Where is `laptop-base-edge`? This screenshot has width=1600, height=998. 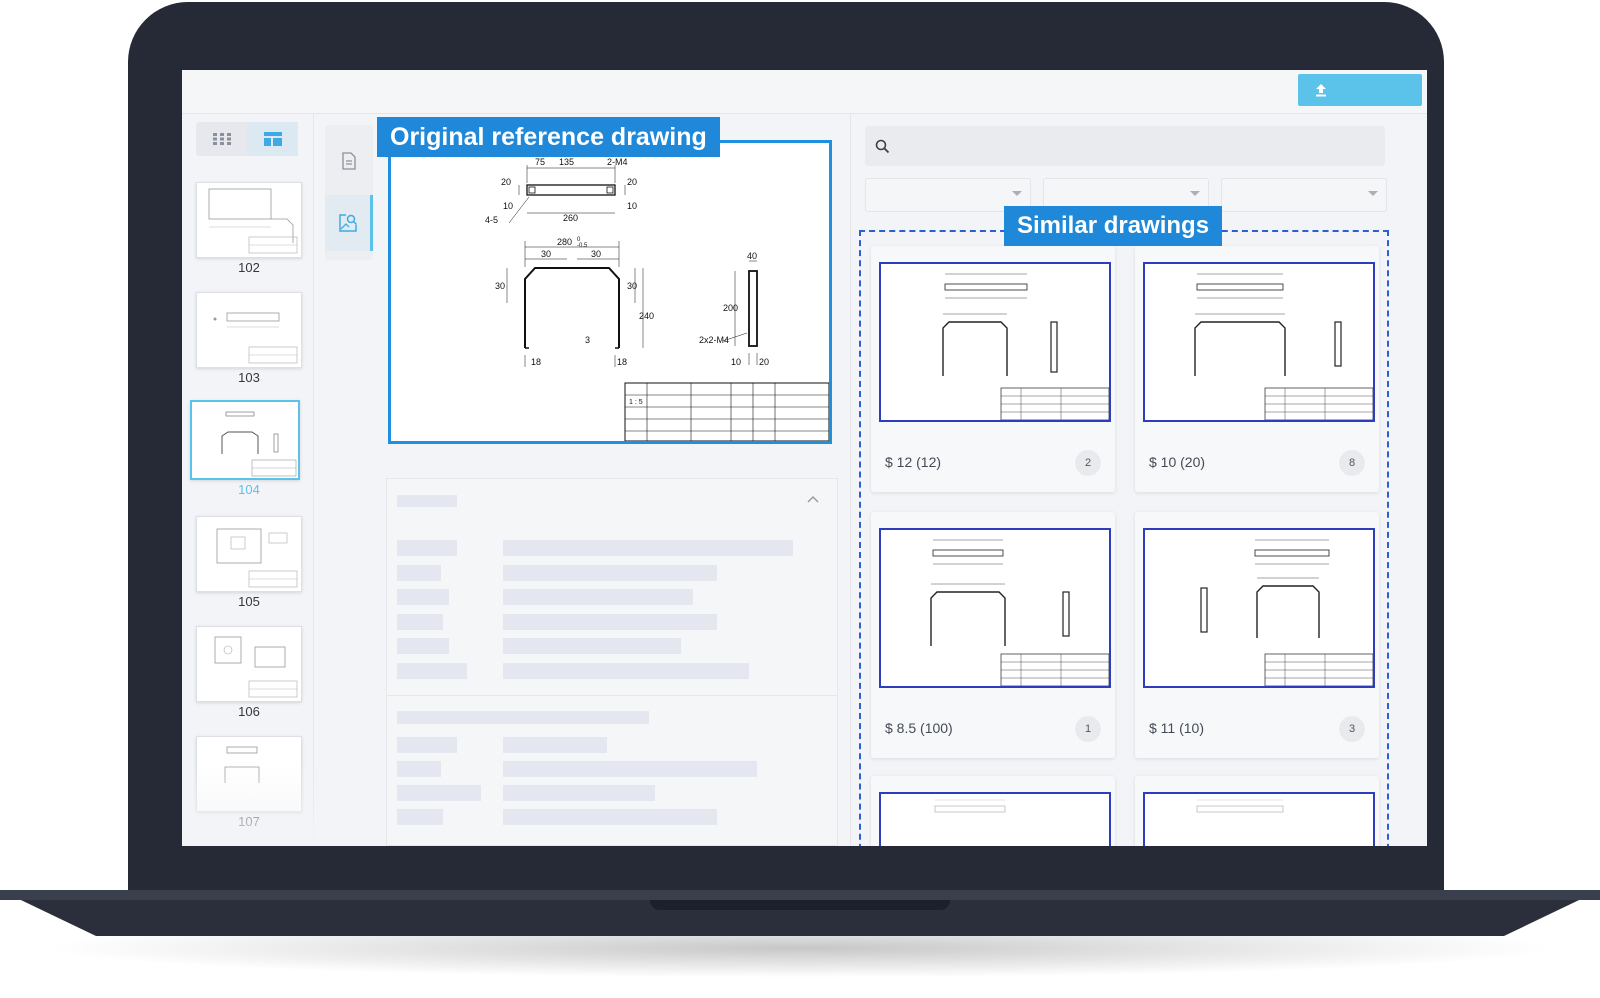
laptop-base-edge is located at coordinates (800, 895).